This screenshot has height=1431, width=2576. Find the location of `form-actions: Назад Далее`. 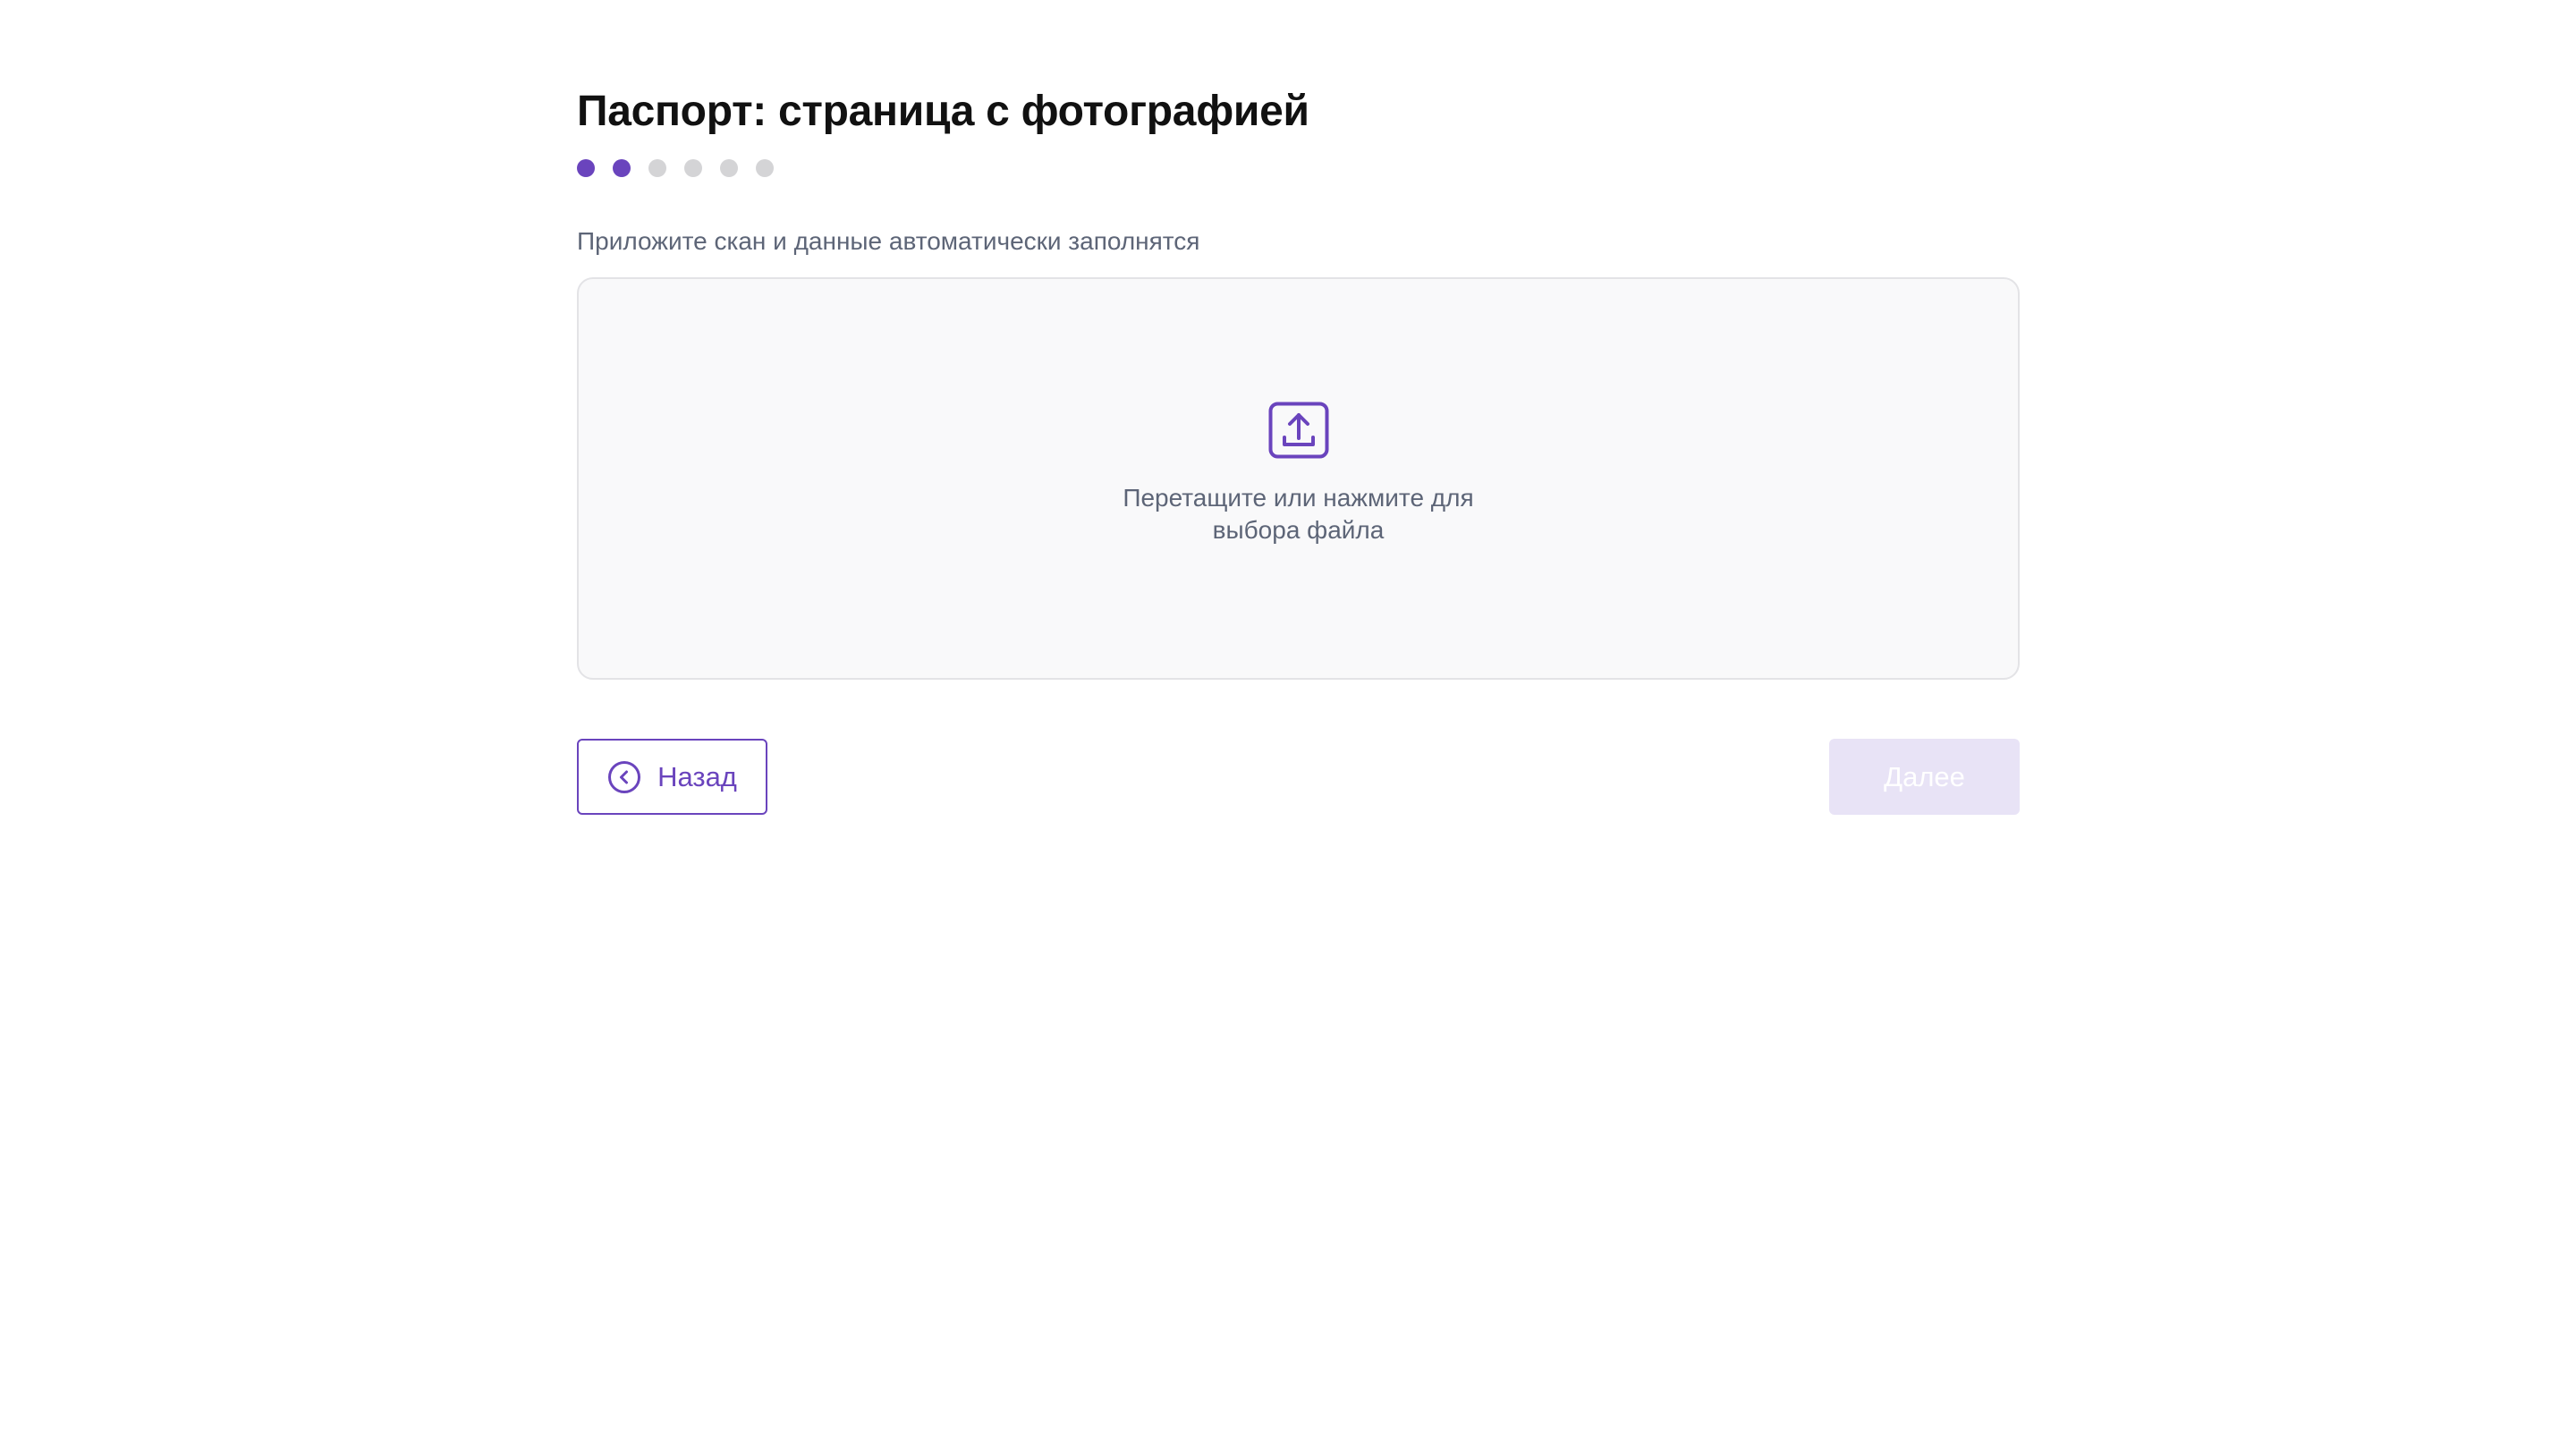

form-actions: Назад Далее is located at coordinates (1298, 778).